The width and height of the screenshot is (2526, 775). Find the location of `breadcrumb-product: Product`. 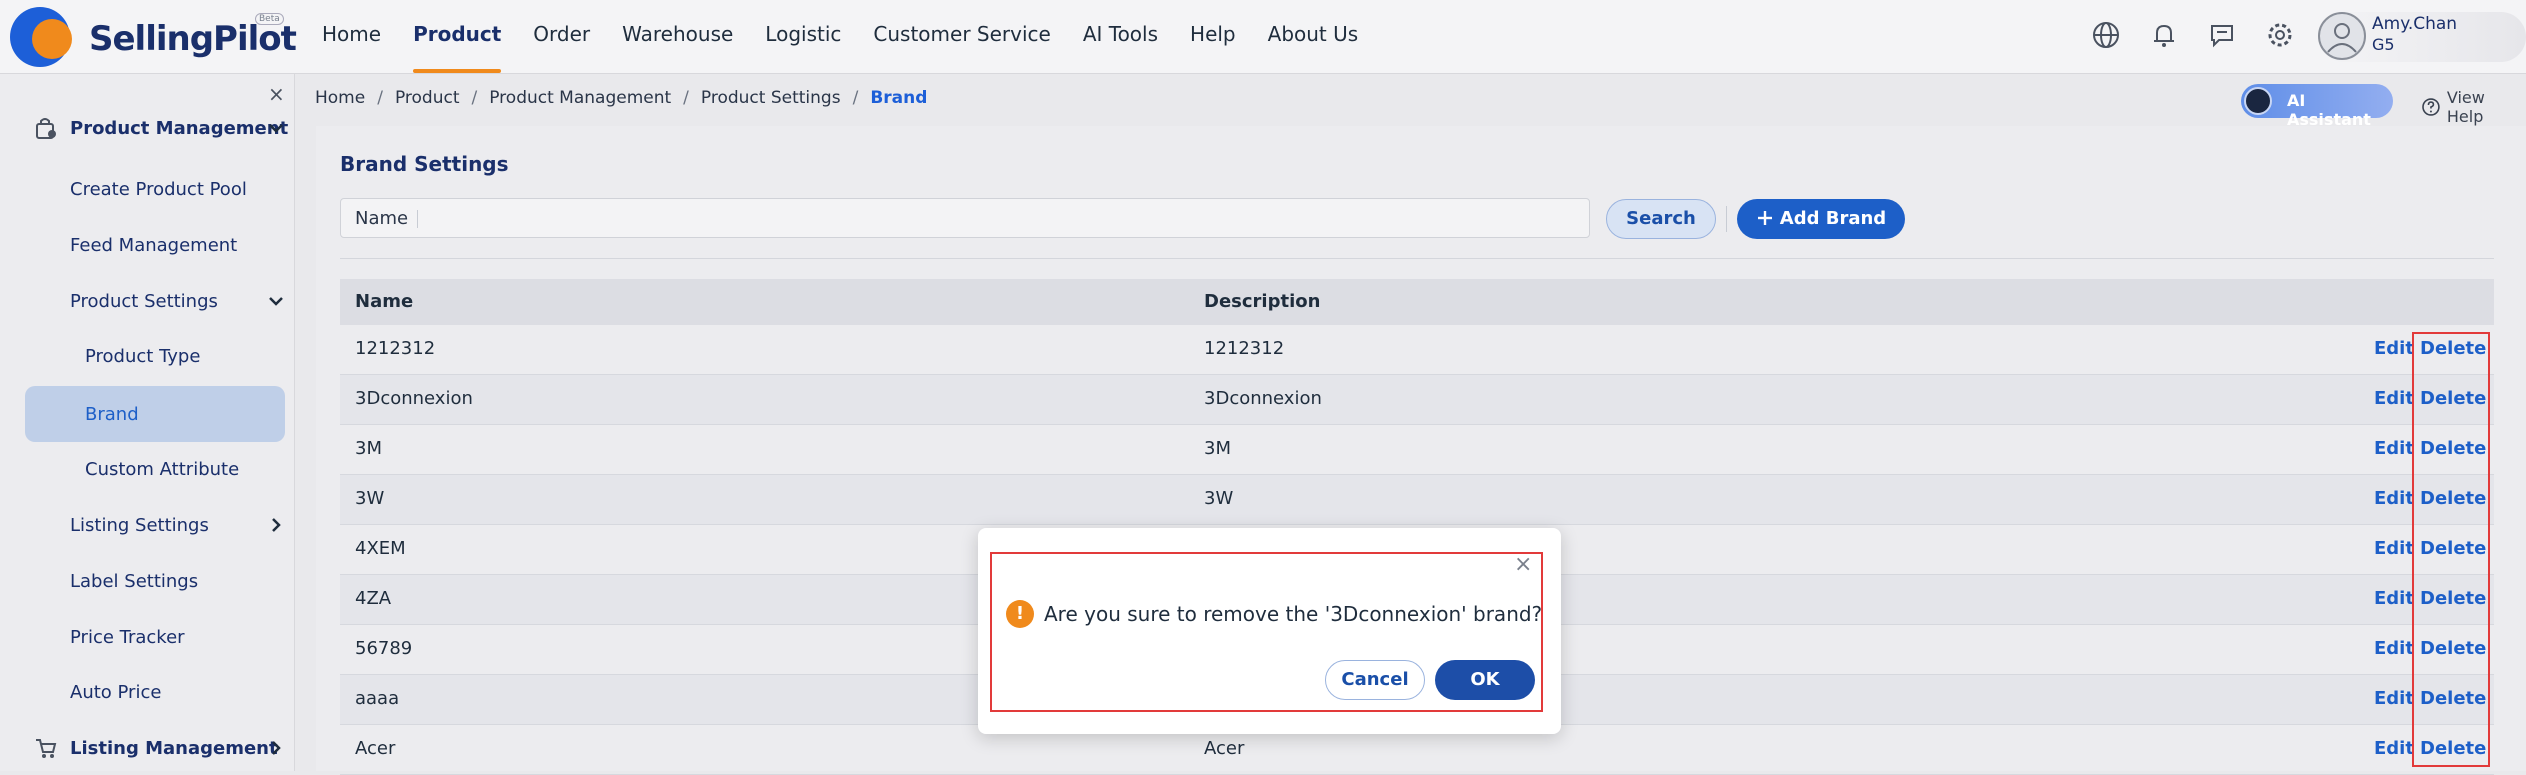

breadcrumb-product: Product is located at coordinates (427, 98).